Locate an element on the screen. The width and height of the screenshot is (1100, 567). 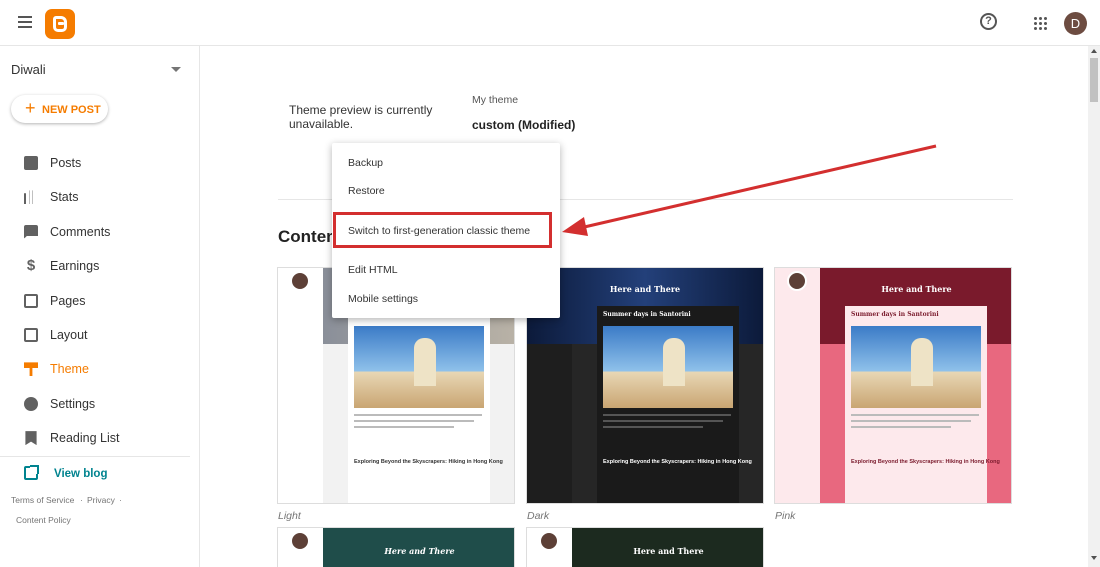
annotation-arrow is located at coordinates (749, 190).